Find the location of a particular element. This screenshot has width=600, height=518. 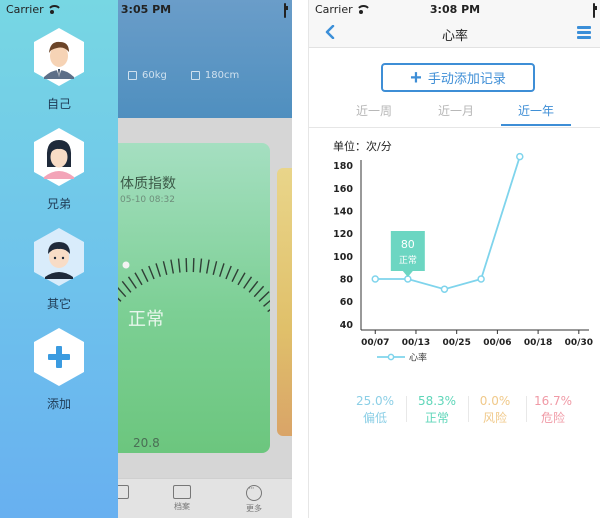

child-avatar-icon is located at coordinates (59, 257).